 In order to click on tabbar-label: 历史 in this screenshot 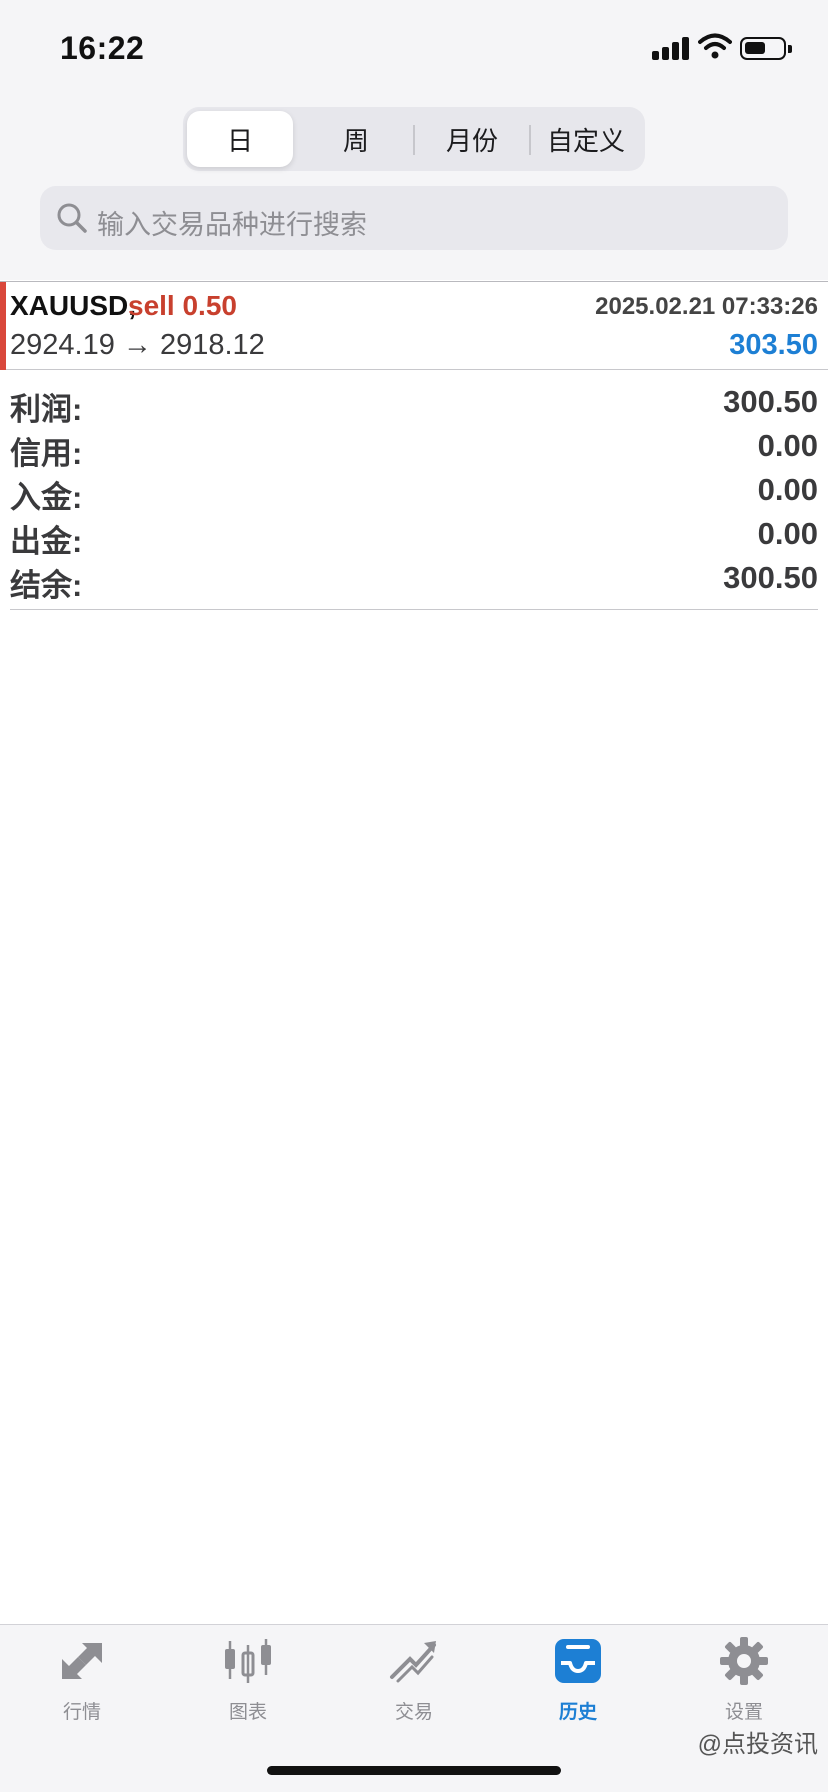, I will do `click(577, 1712)`.